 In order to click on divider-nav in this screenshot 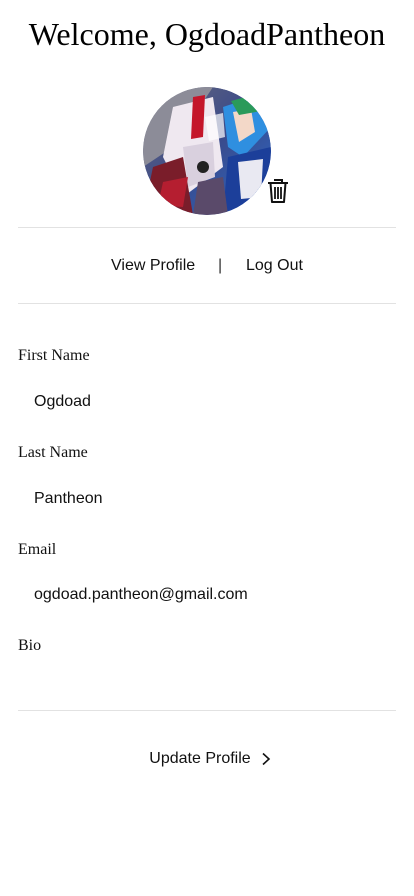, I will do `click(207, 303)`.